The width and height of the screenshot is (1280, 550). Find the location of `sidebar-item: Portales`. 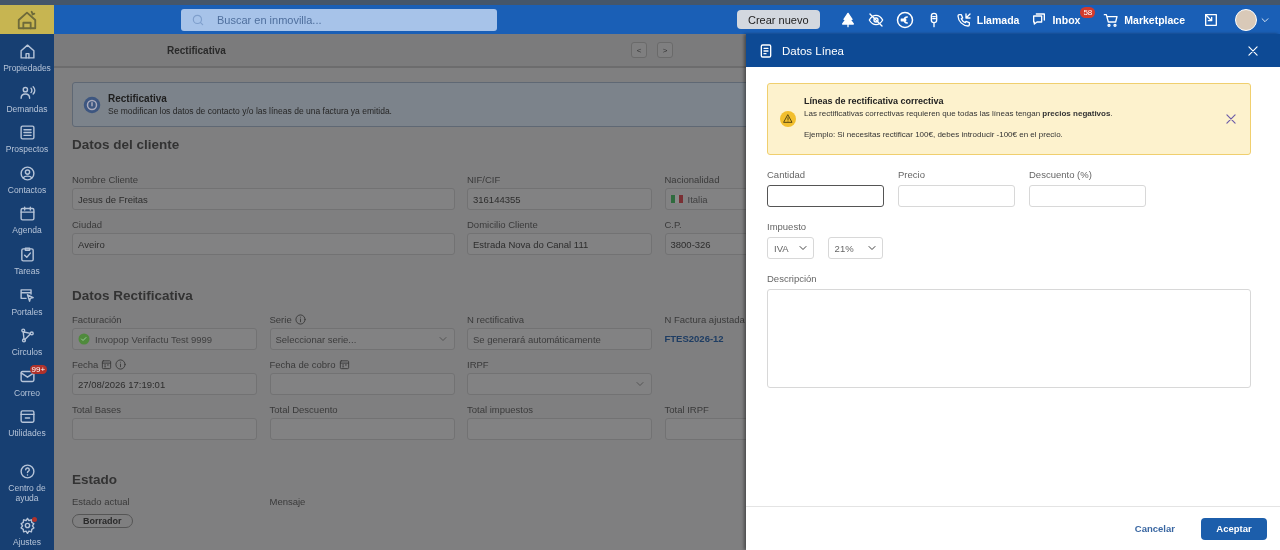

sidebar-item: Portales is located at coordinates (27, 306).